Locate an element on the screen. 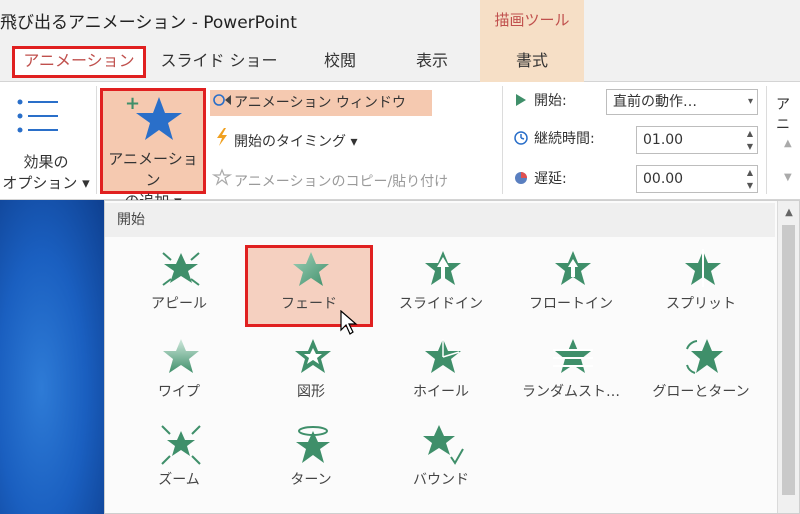  effect-options-label-2: オプション ▾ is located at coordinates (46, 183).